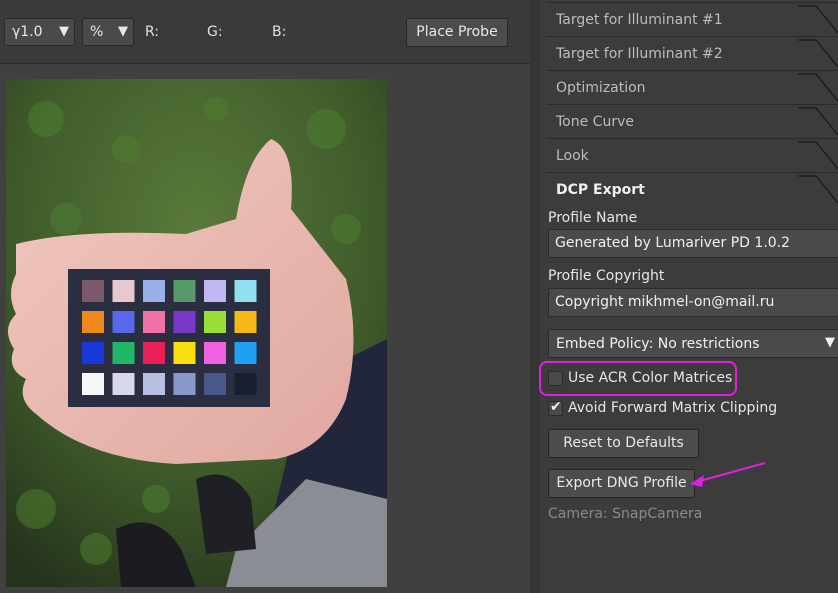  What do you see at coordinates (152, 32) in the screenshot?
I see `r-readout-label: R:` at bounding box center [152, 32].